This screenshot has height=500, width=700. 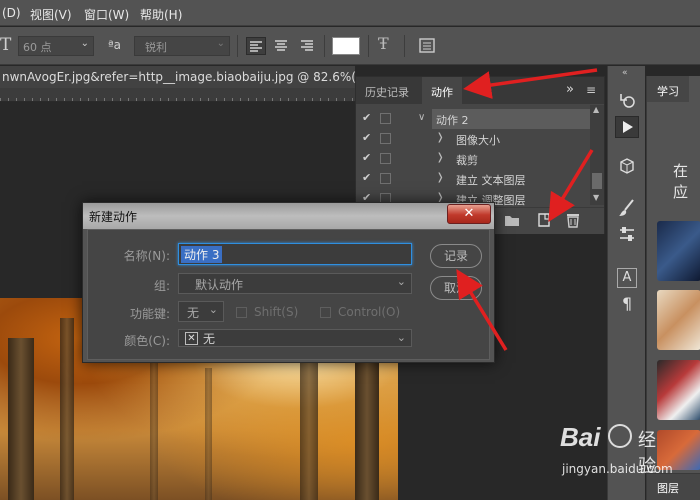 I want to click on no-color-icon: ✕, so click(x=191, y=338).